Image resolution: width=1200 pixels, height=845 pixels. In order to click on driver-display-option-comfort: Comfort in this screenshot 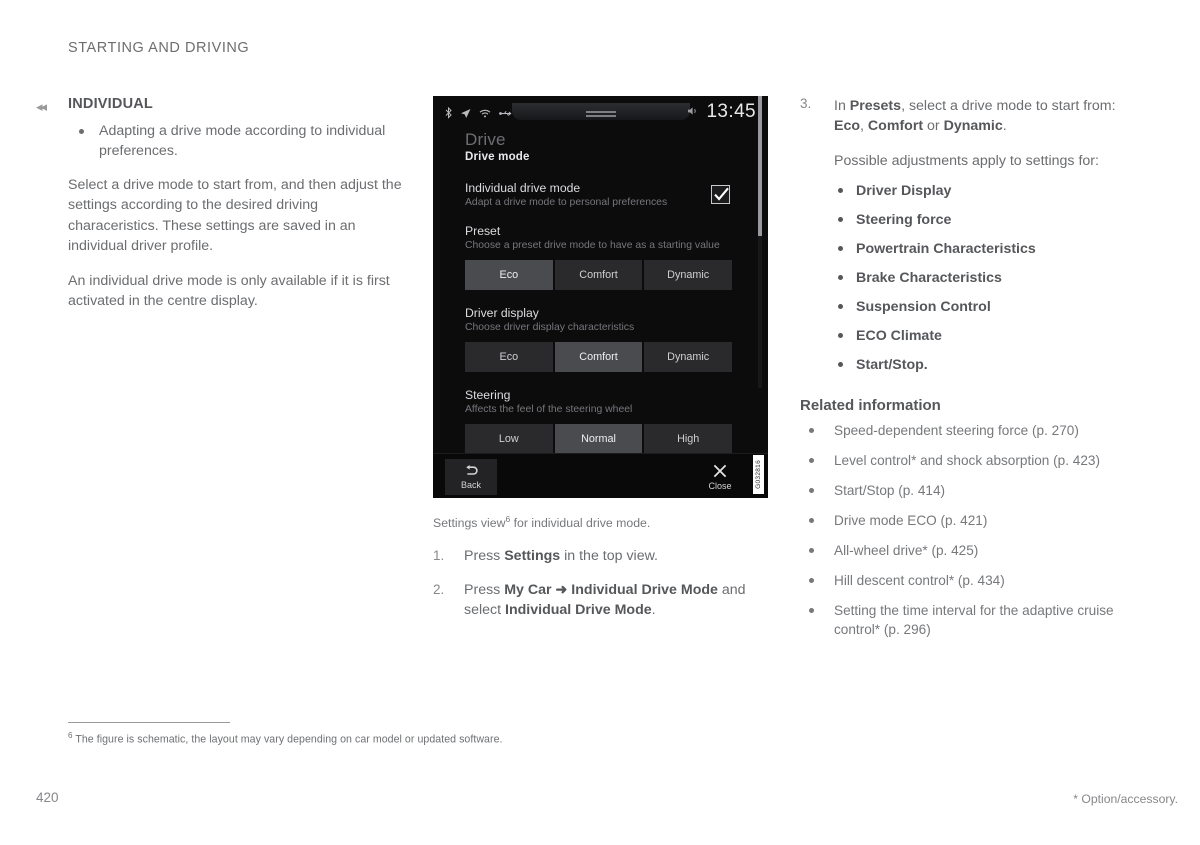, I will do `click(598, 357)`.